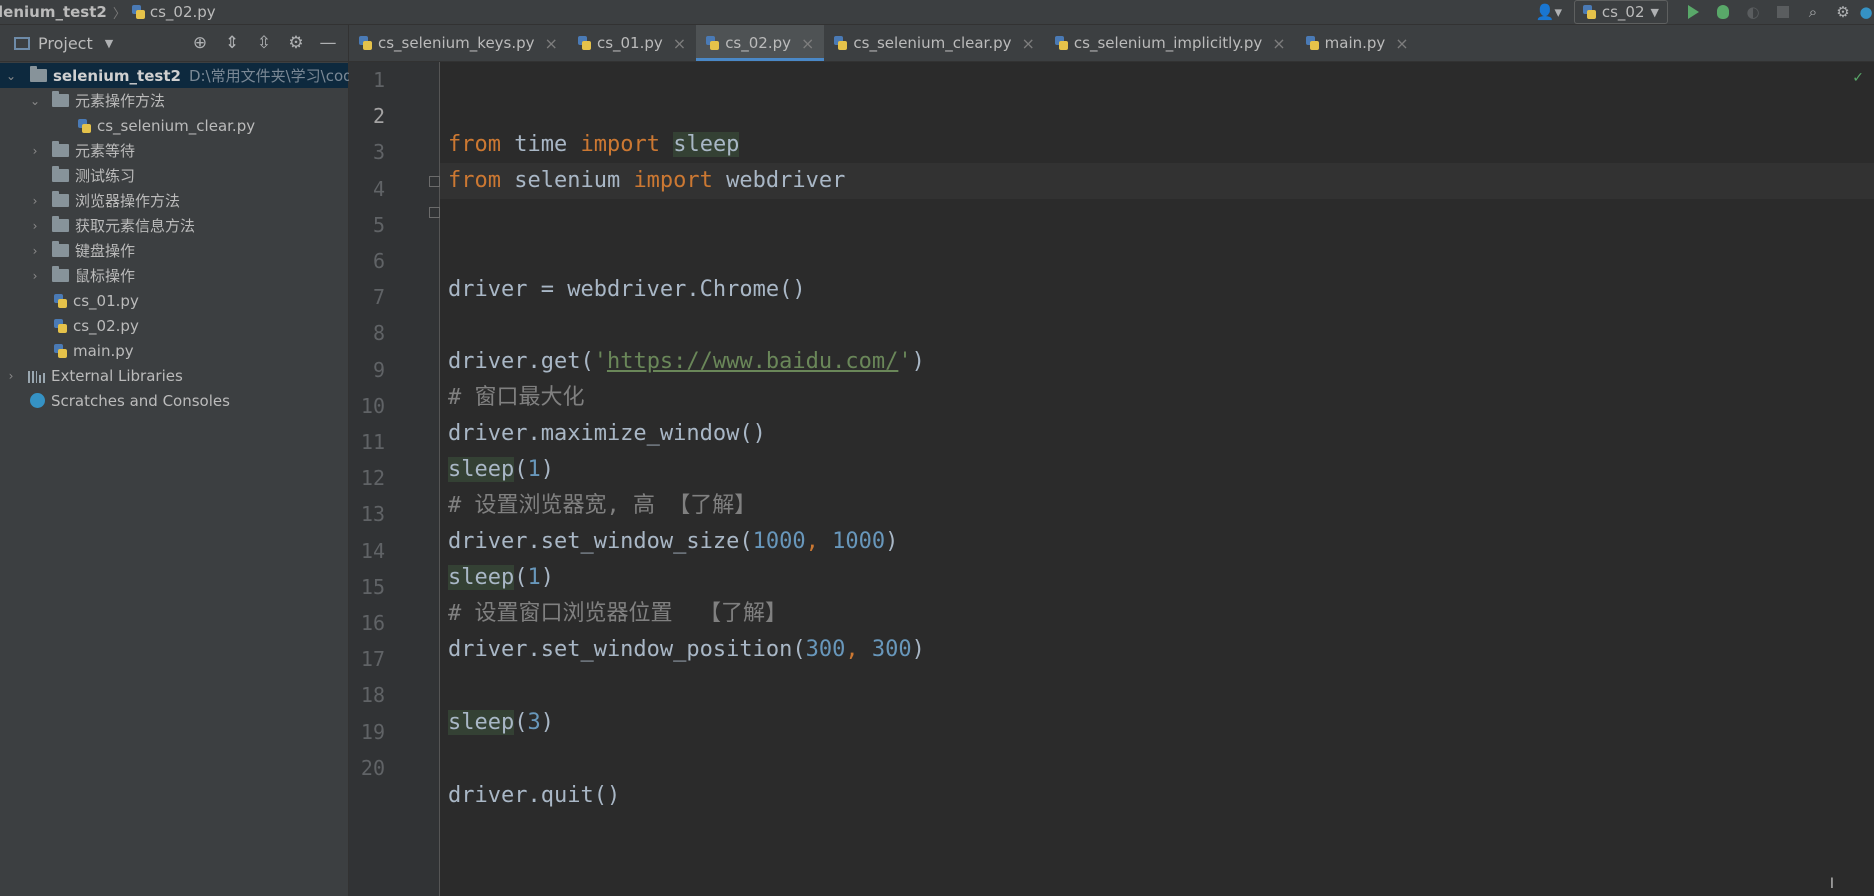 The image size is (1874, 896). What do you see at coordinates (534, 795) in the screenshot?
I see `code-line-19: driver.quit()` at bounding box center [534, 795].